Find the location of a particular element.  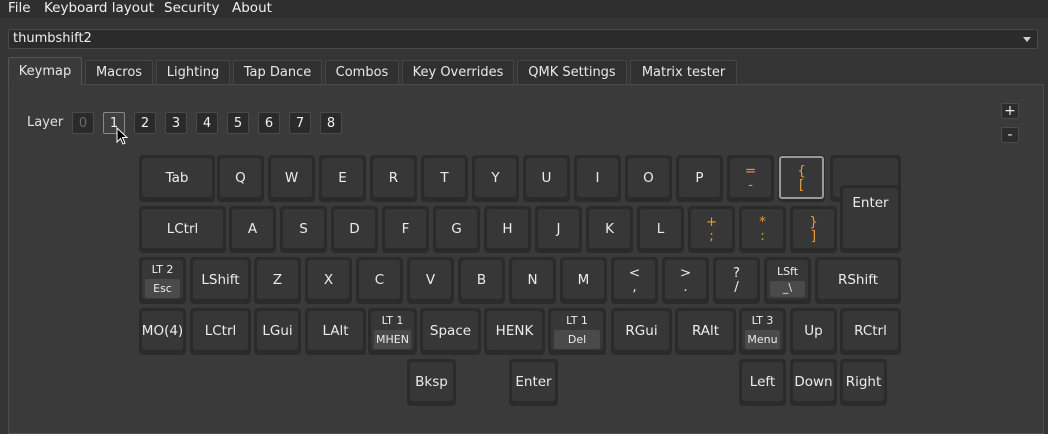

key-brace-bracket: {[ is located at coordinates (801, 178).